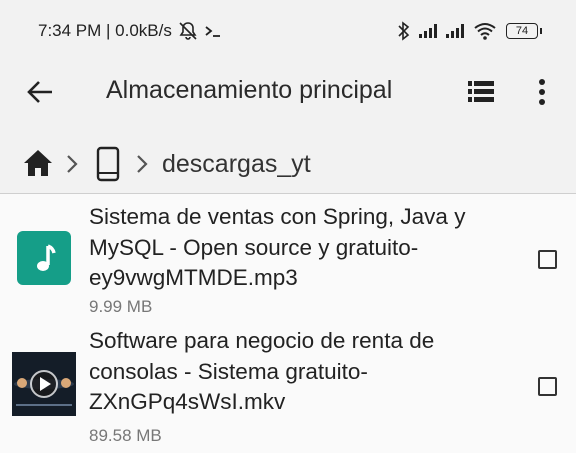 This screenshot has width=576, height=453. Describe the element at coordinates (249, 90) in the screenshot. I see `page-title: Almacenamiento principal` at that location.